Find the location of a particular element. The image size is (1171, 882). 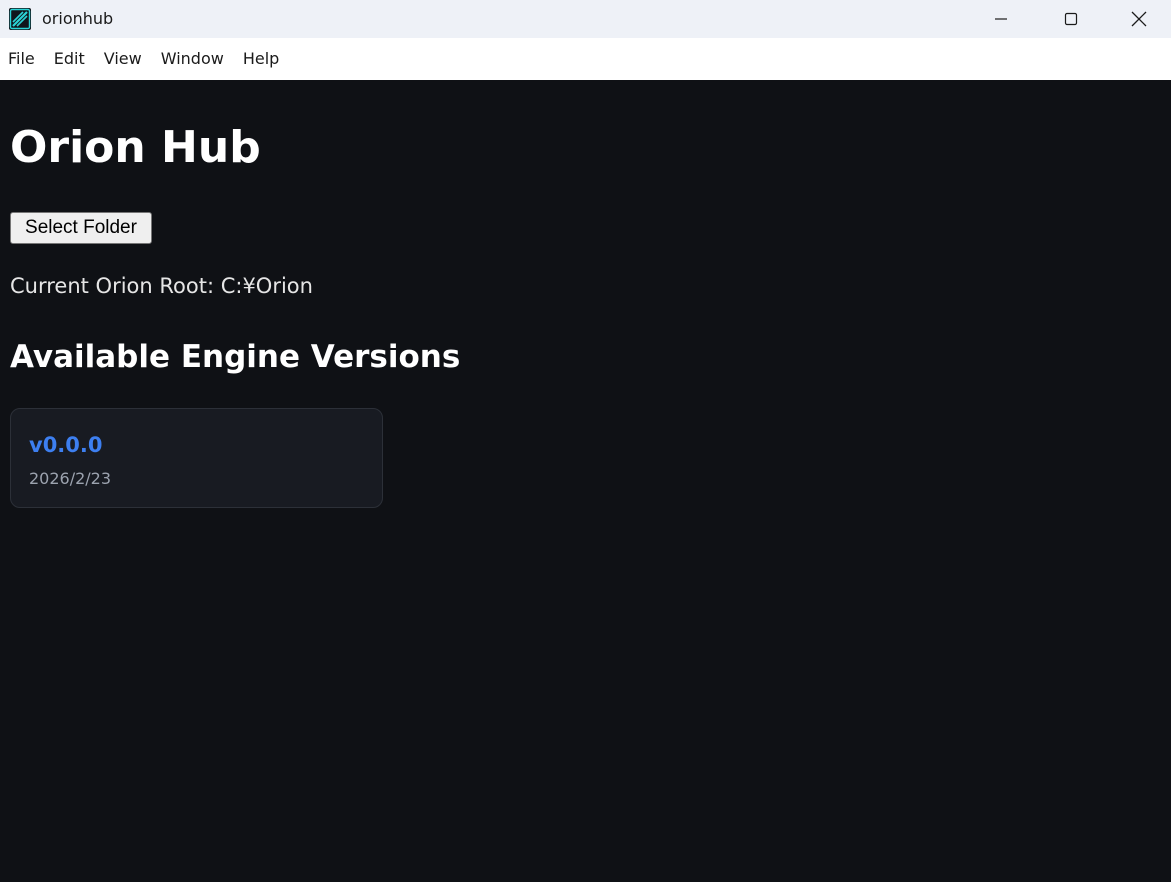

section-title-engine-versions: Available Engine Versions is located at coordinates (235, 357).